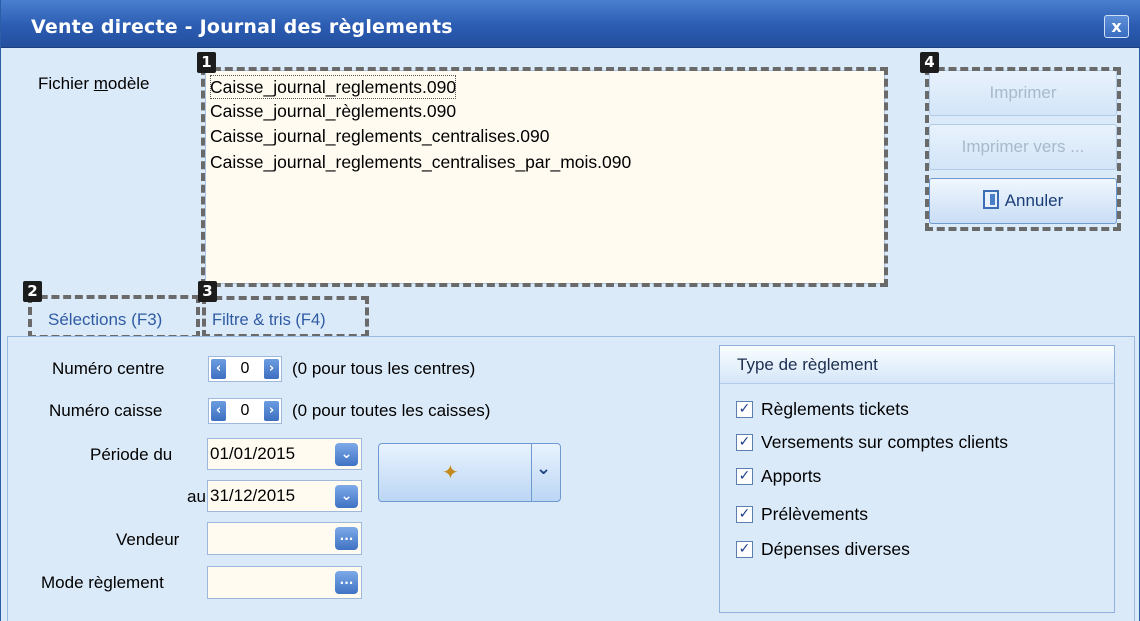  What do you see at coordinates (384, 368) in the screenshot?
I see `centre-number-hint: (0 pour tous les centres)` at bounding box center [384, 368].